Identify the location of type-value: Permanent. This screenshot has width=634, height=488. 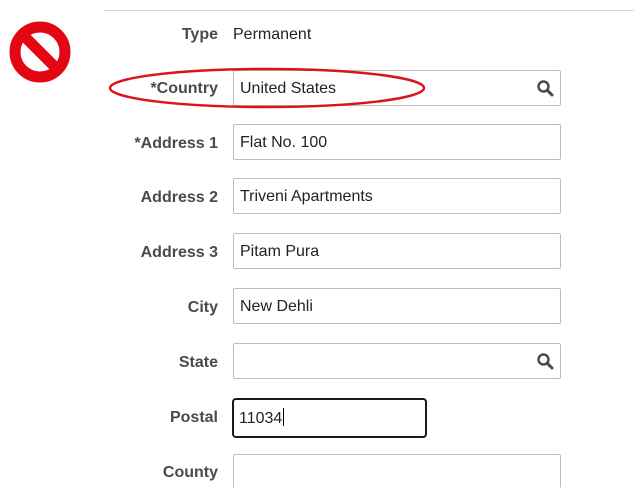
(272, 34).